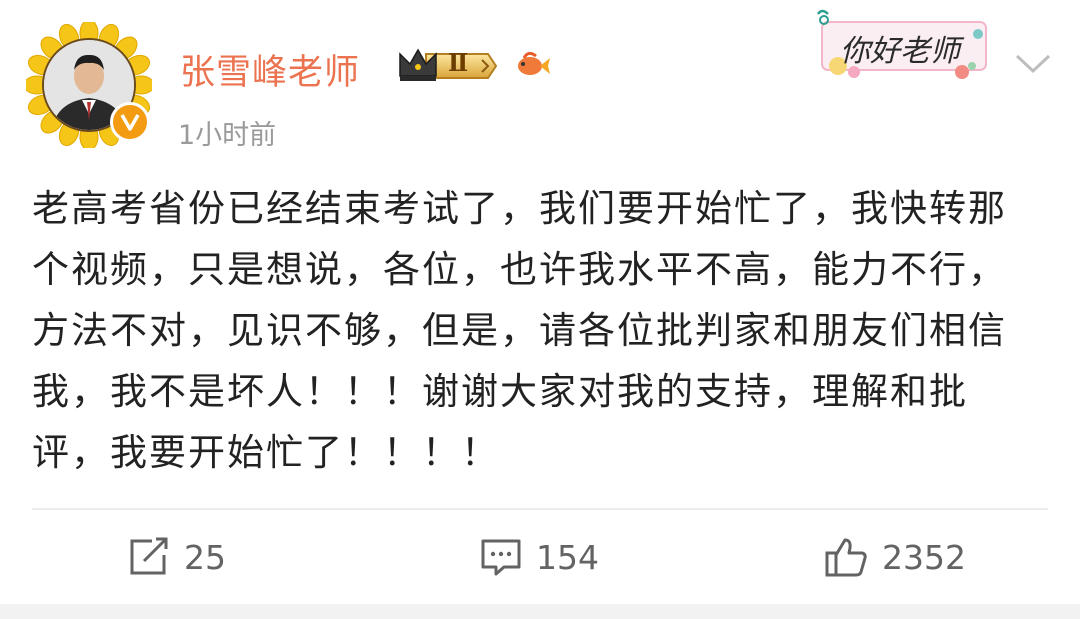  Describe the element at coordinates (130, 122) in the screenshot. I see `verified-icon` at that location.